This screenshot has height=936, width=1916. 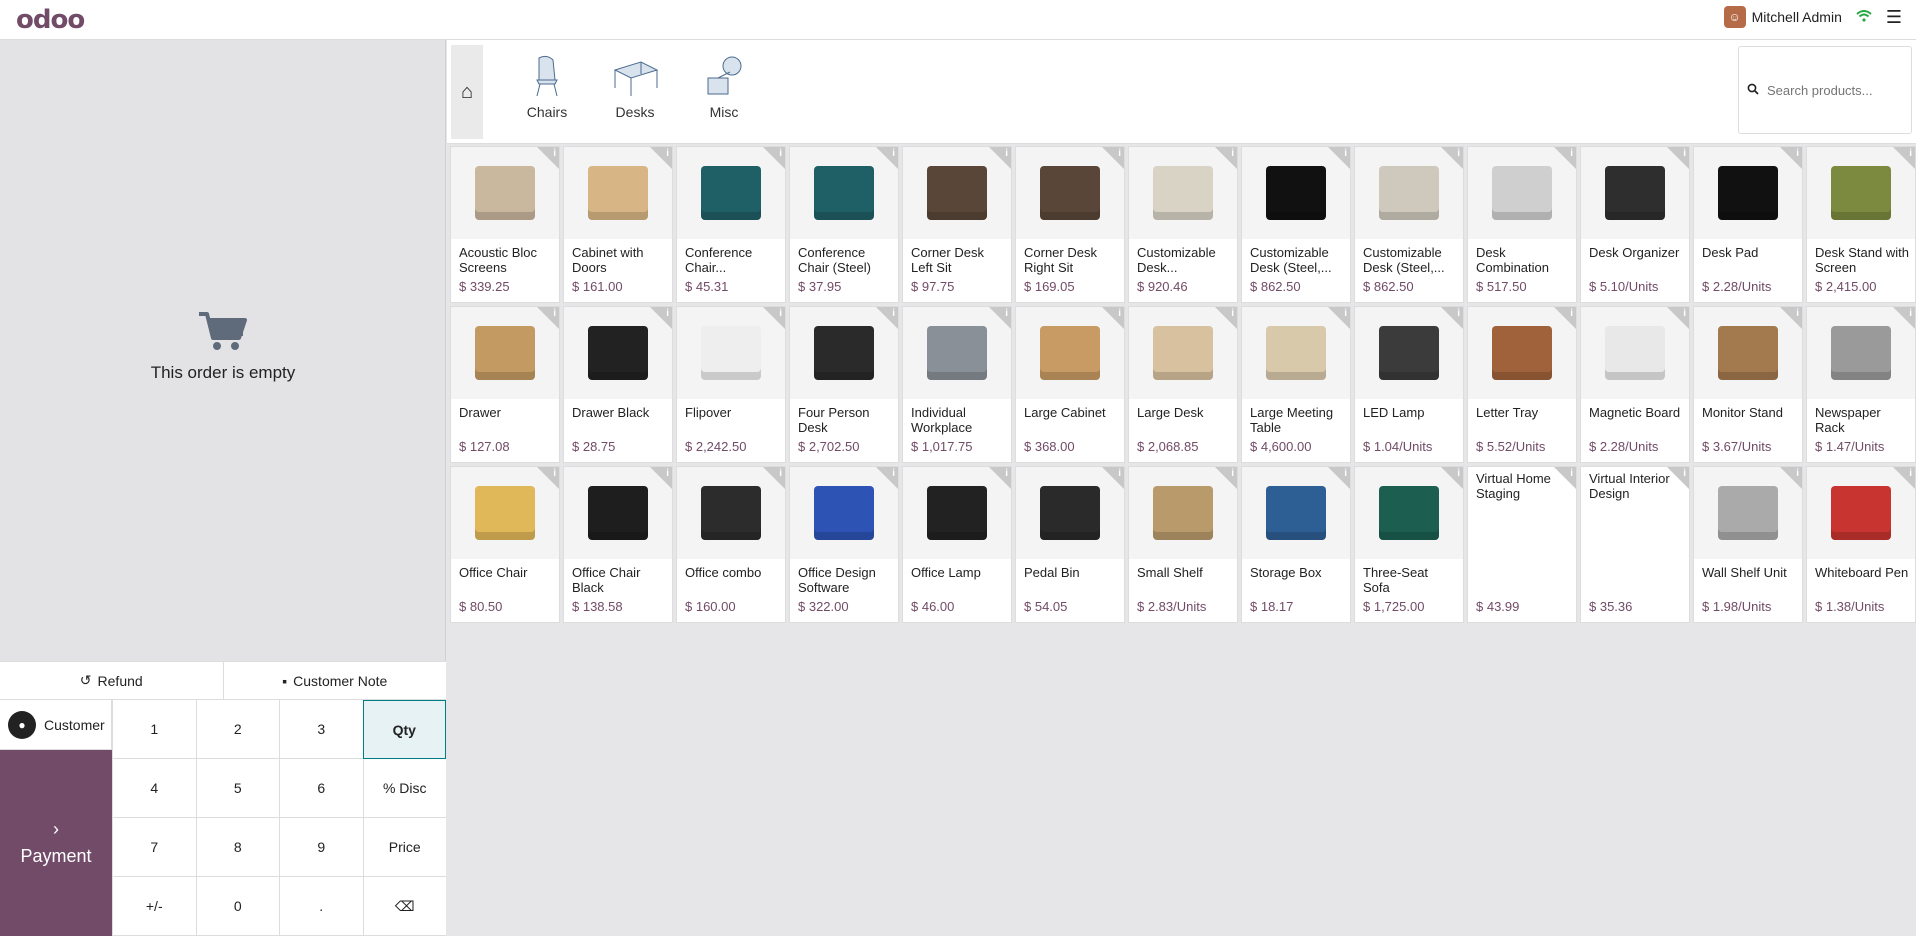 I want to click on product-name: Desk Organizer, so click(x=1634, y=252).